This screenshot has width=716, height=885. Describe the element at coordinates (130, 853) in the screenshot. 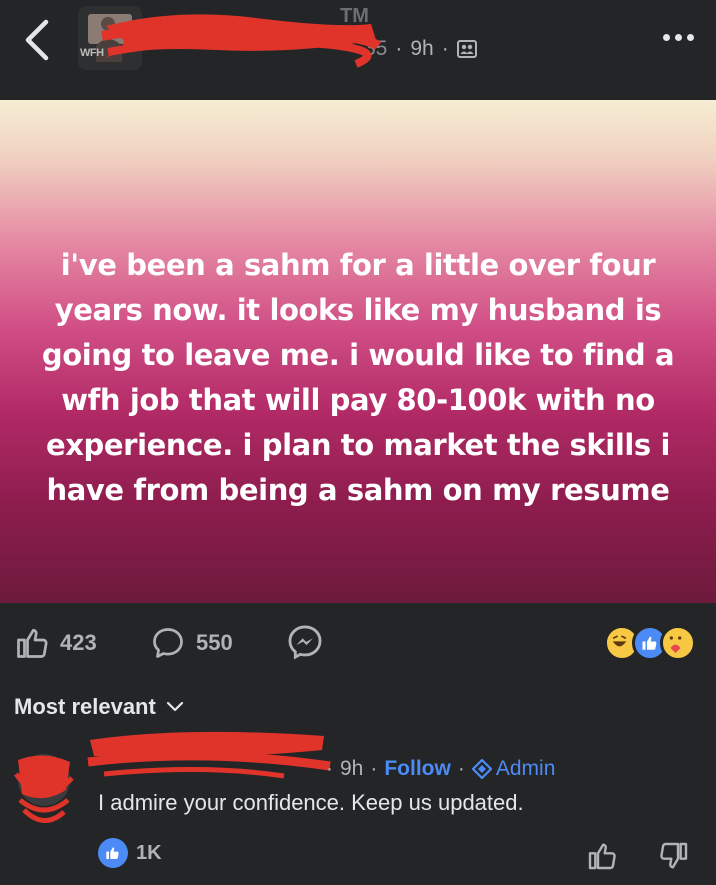

I see `comment-reaction-count: 1K` at that location.